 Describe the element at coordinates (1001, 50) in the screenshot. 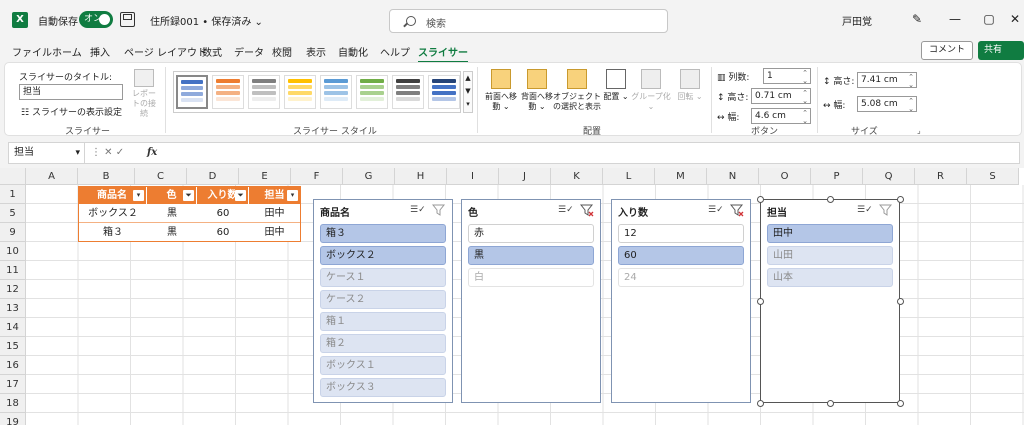

I see `share-button: 共有` at that location.